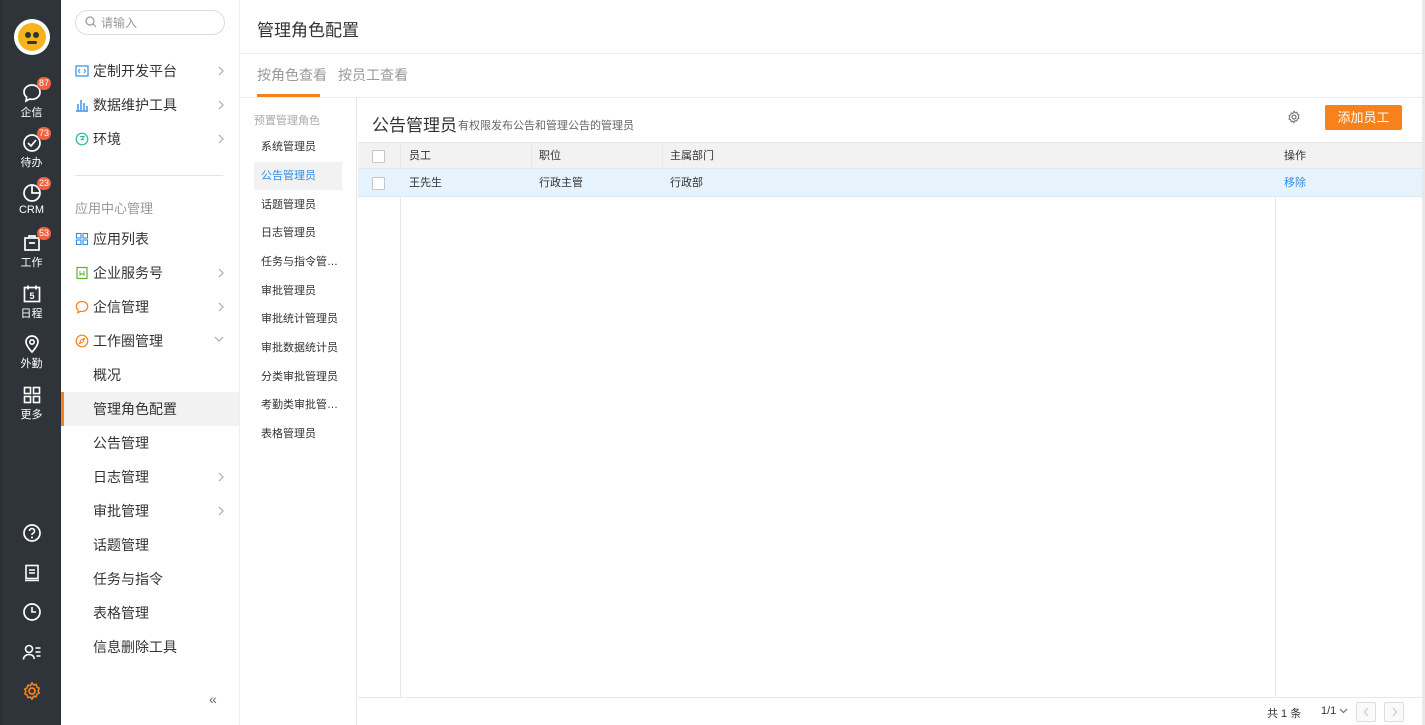 The image size is (1425, 725). I want to click on nav-label: 工作圈管理, so click(128, 341).